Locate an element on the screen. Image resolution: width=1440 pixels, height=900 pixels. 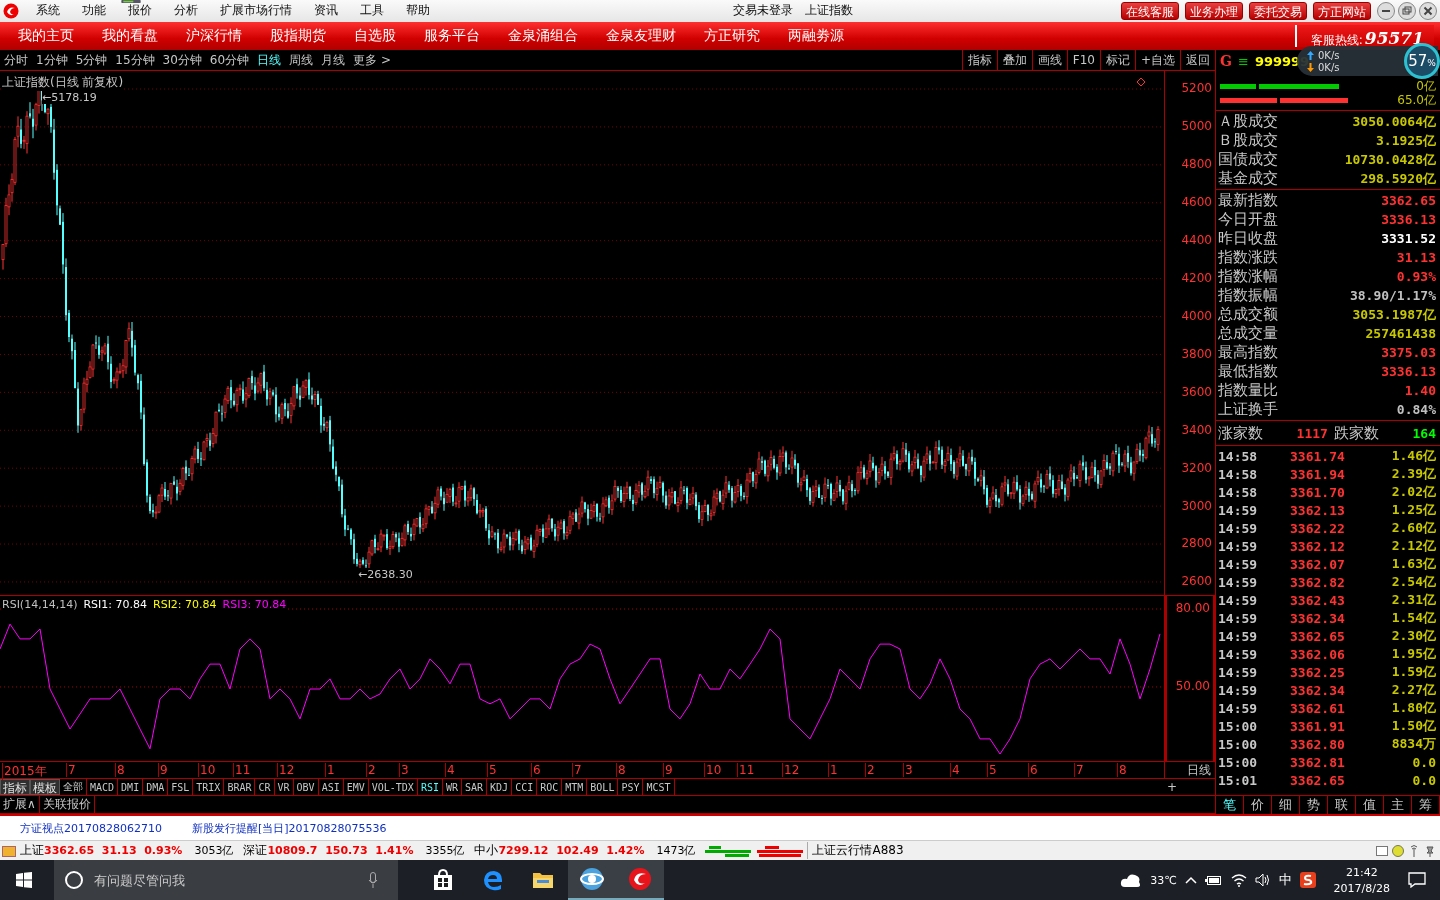
store-icon is located at coordinates (443, 880).